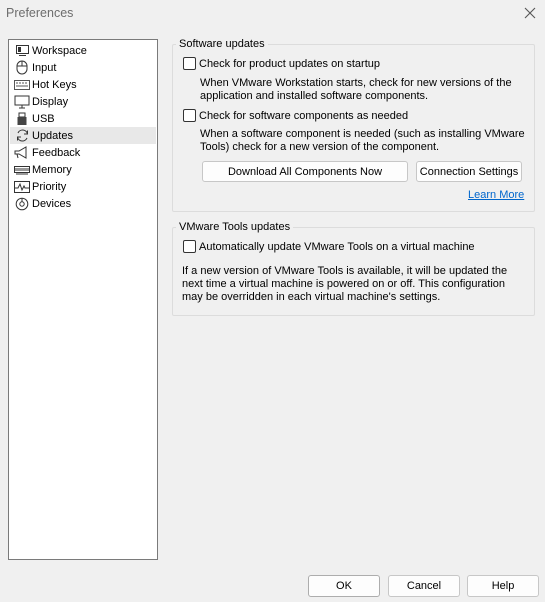 This screenshot has height=602, width=545. What do you see at coordinates (83, 135) in the screenshot?
I see `sidebar-item-updates: Updates` at bounding box center [83, 135].